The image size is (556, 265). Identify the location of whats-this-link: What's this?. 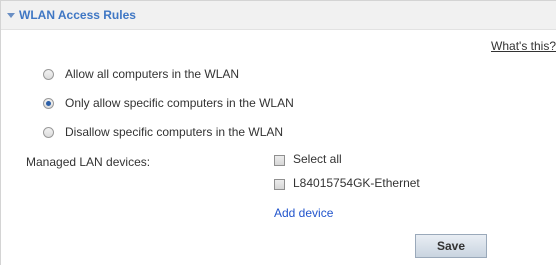
(523, 46).